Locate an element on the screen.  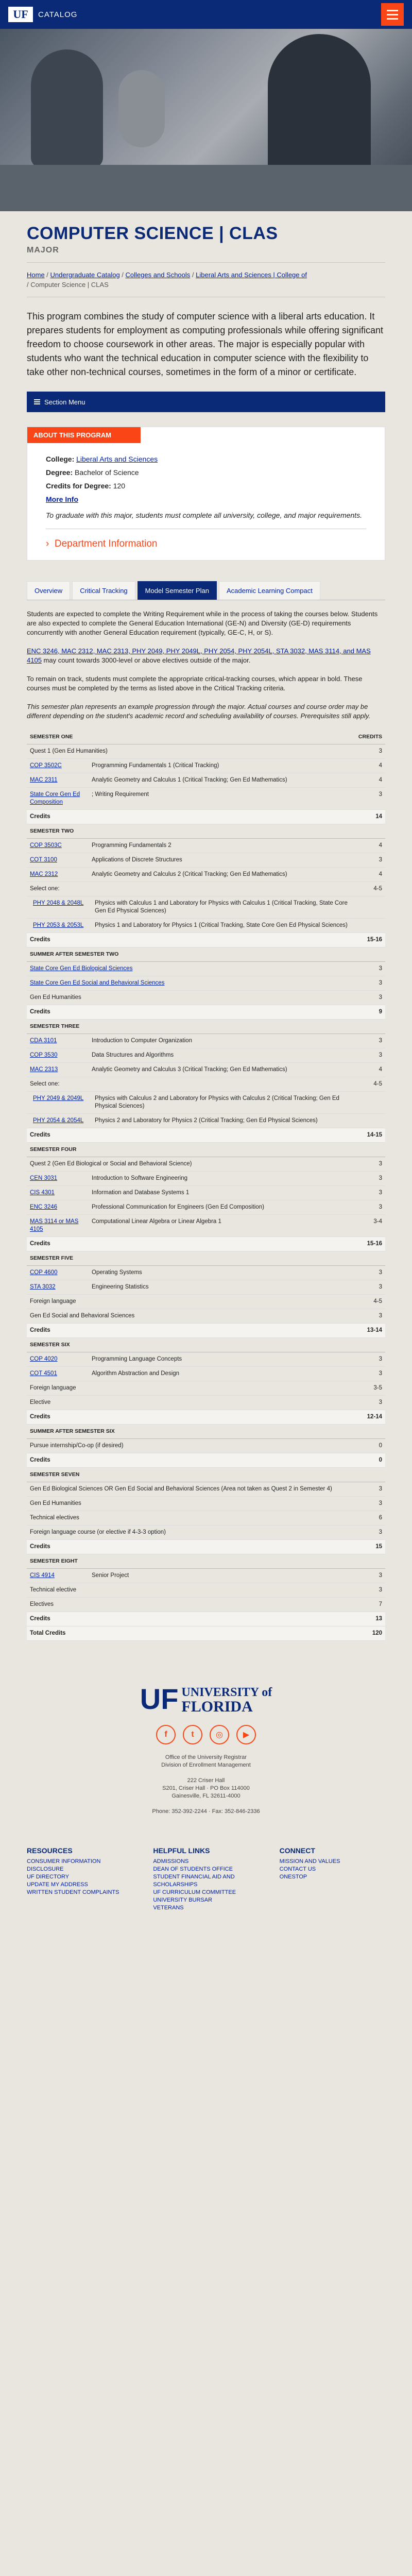
row-label: Elective is located at coordinates (190, 1403).